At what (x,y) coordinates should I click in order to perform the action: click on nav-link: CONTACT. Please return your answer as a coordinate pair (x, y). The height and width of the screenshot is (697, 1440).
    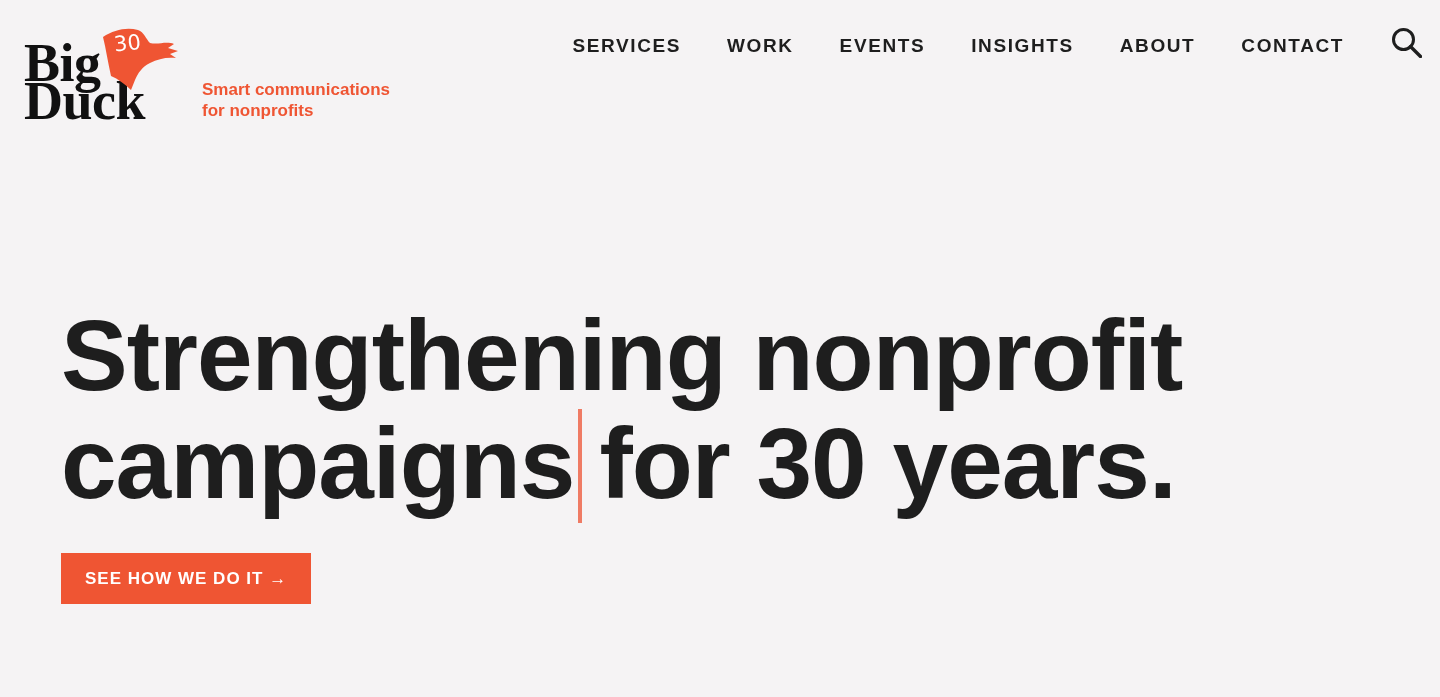
    Looking at the image, I should click on (1292, 46).